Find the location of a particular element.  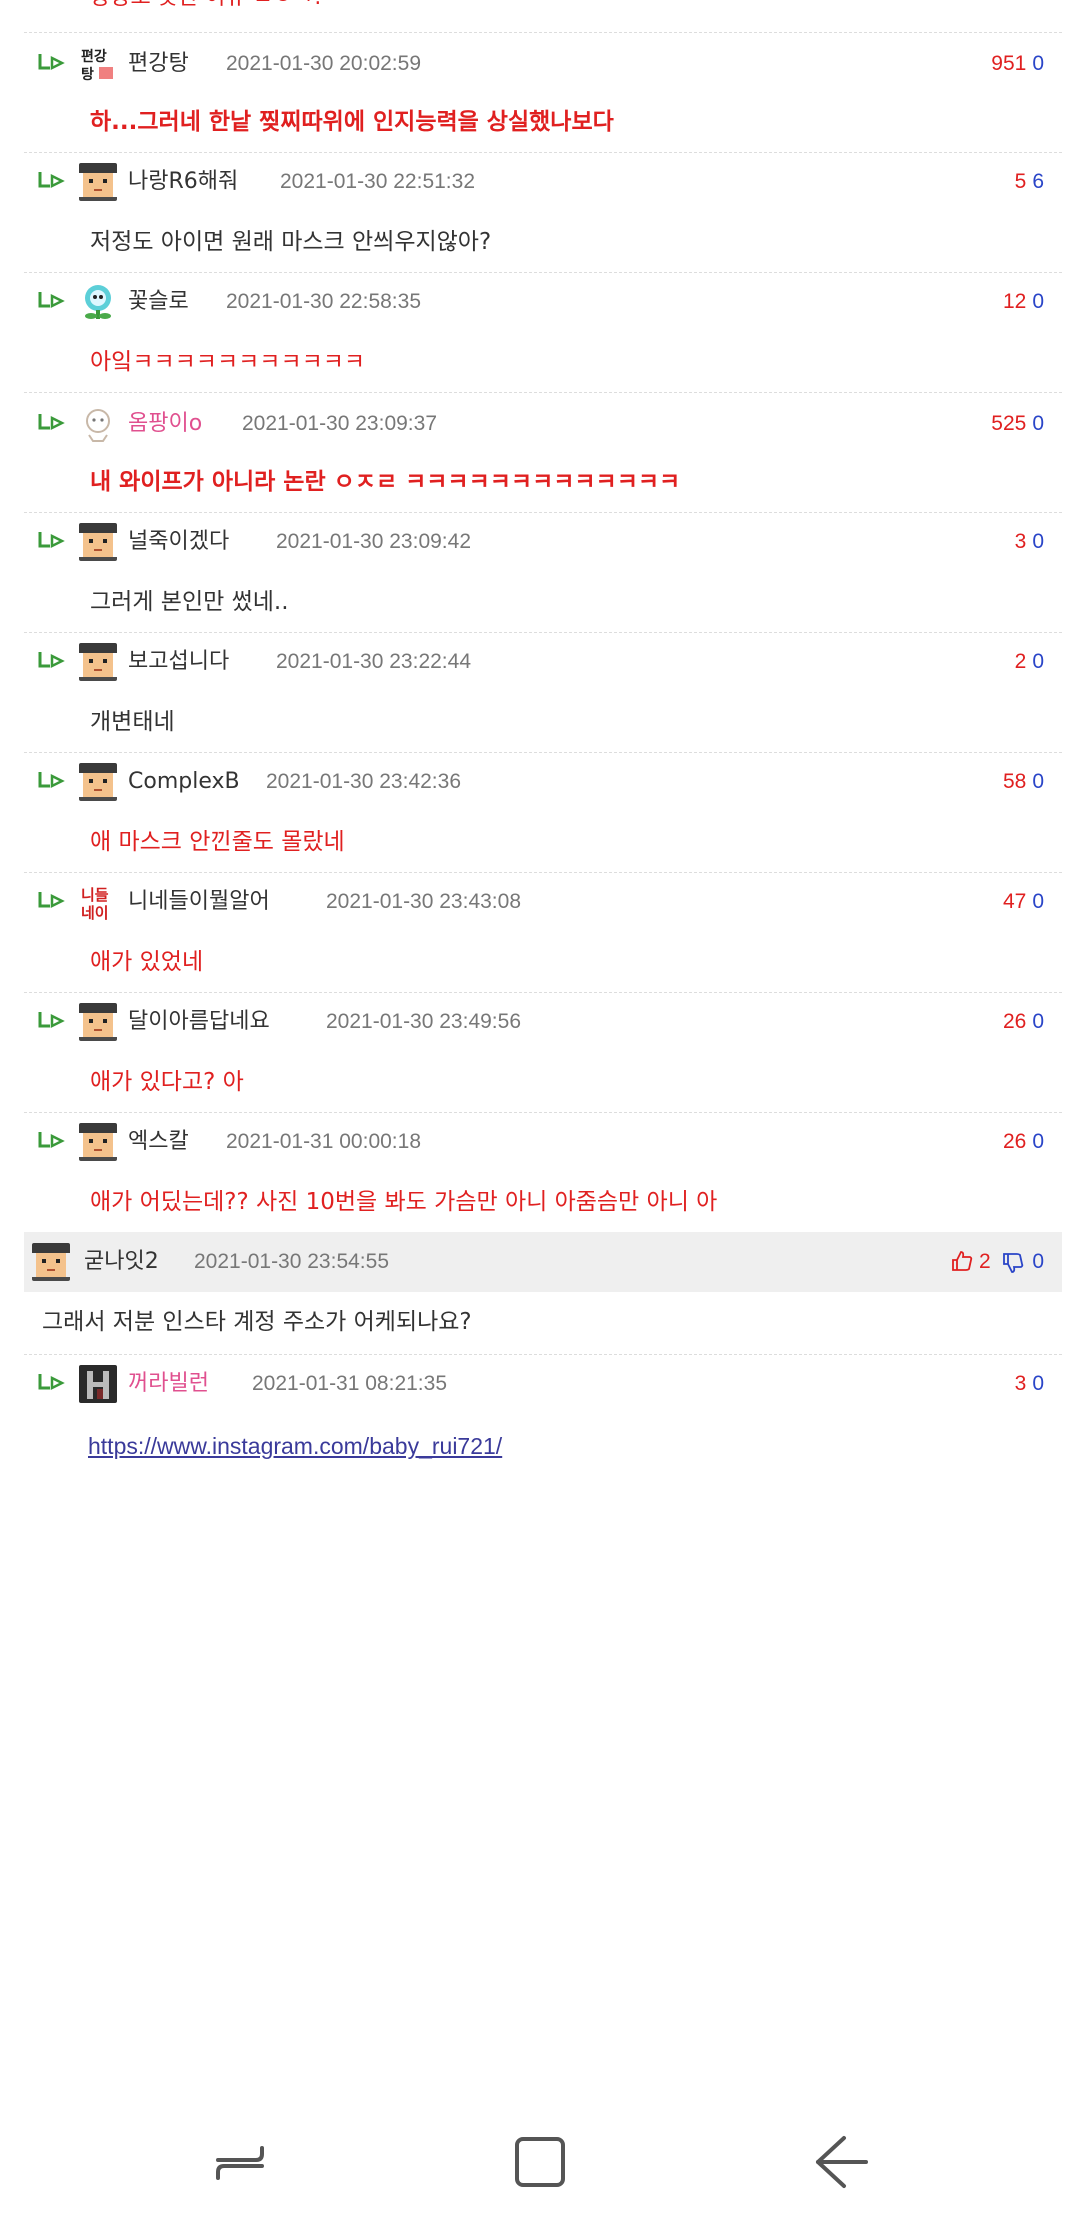

timestamp: 2021-01-30 20:02:59 is located at coordinates (323, 63).